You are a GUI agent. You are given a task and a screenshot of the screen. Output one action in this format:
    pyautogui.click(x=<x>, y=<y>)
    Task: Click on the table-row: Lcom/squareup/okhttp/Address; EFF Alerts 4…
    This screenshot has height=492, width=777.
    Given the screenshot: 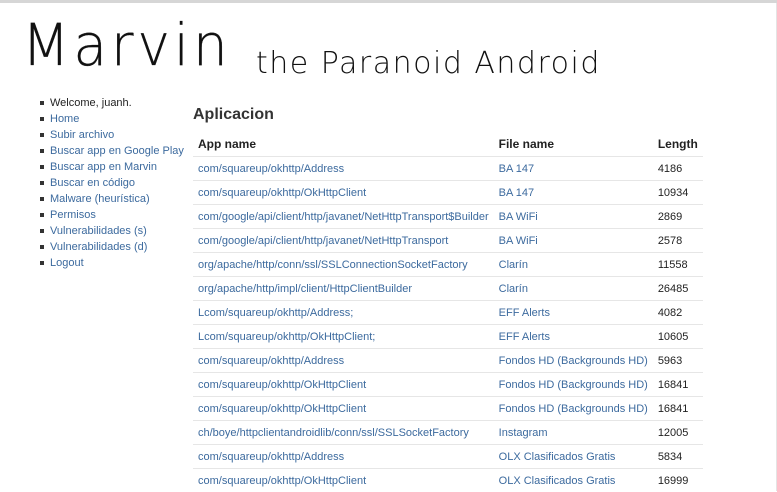 What is the action you would take?
    pyautogui.click(x=448, y=313)
    